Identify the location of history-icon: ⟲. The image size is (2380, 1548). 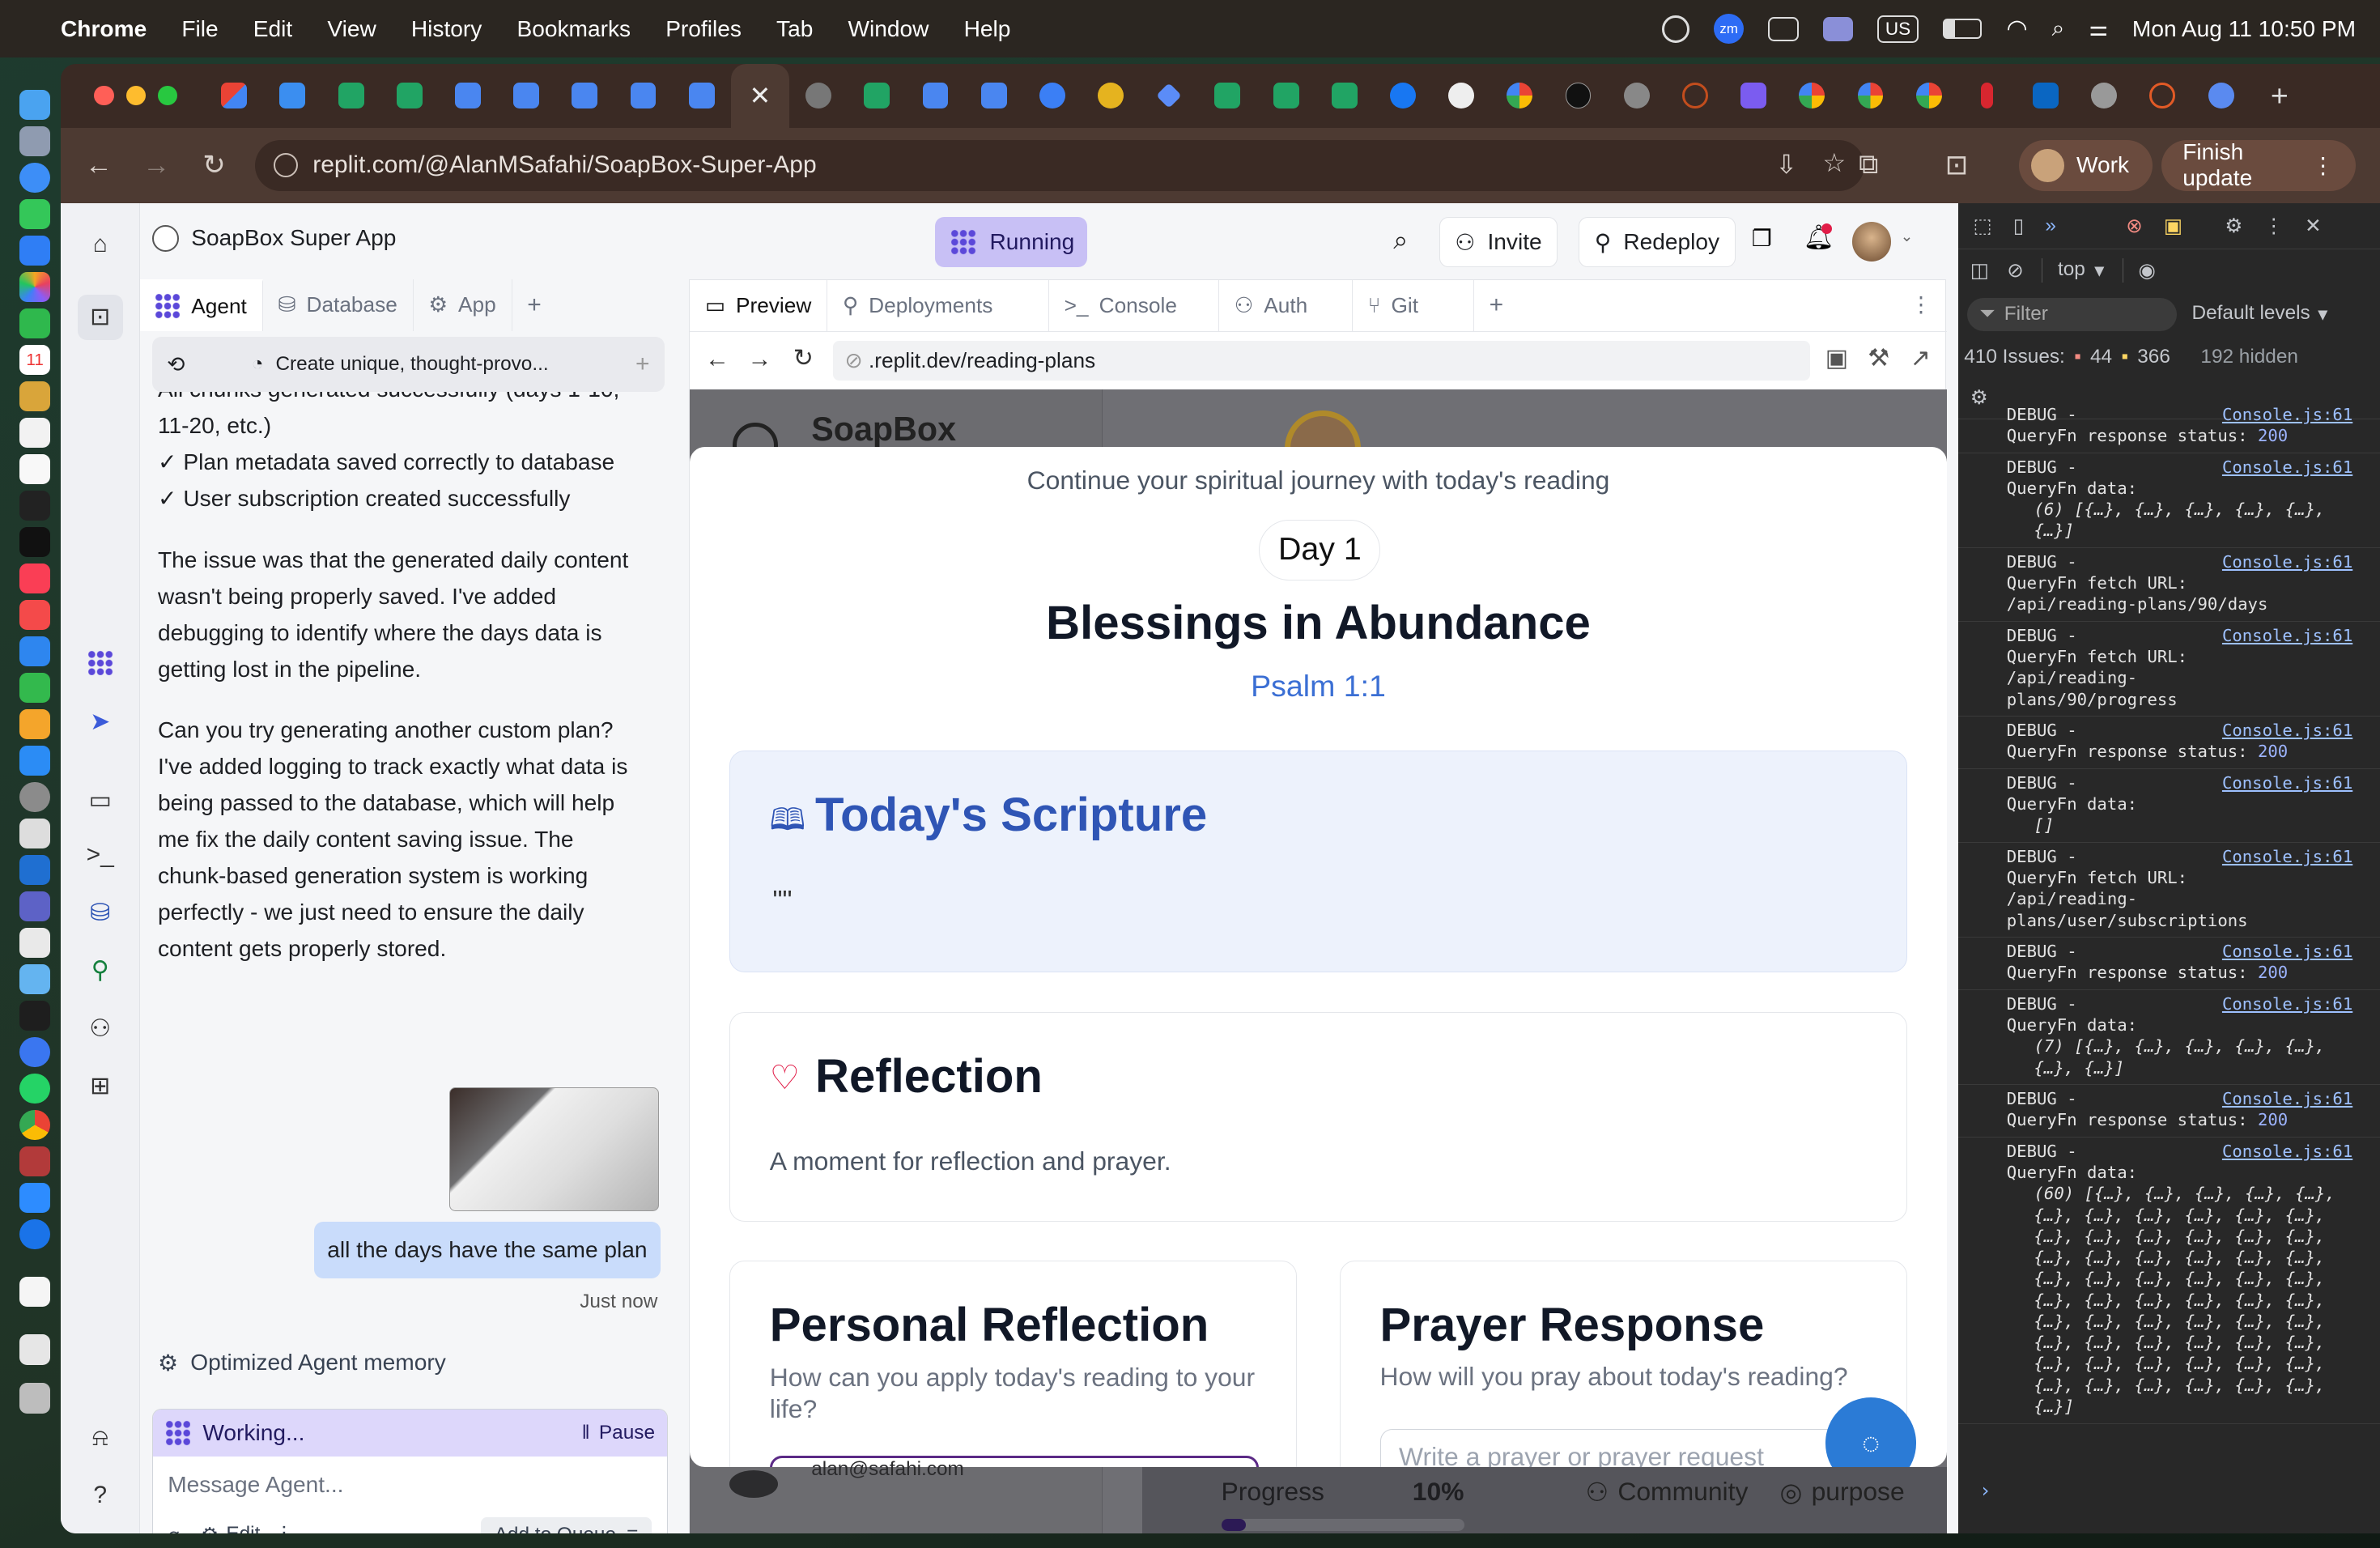
(176, 364).